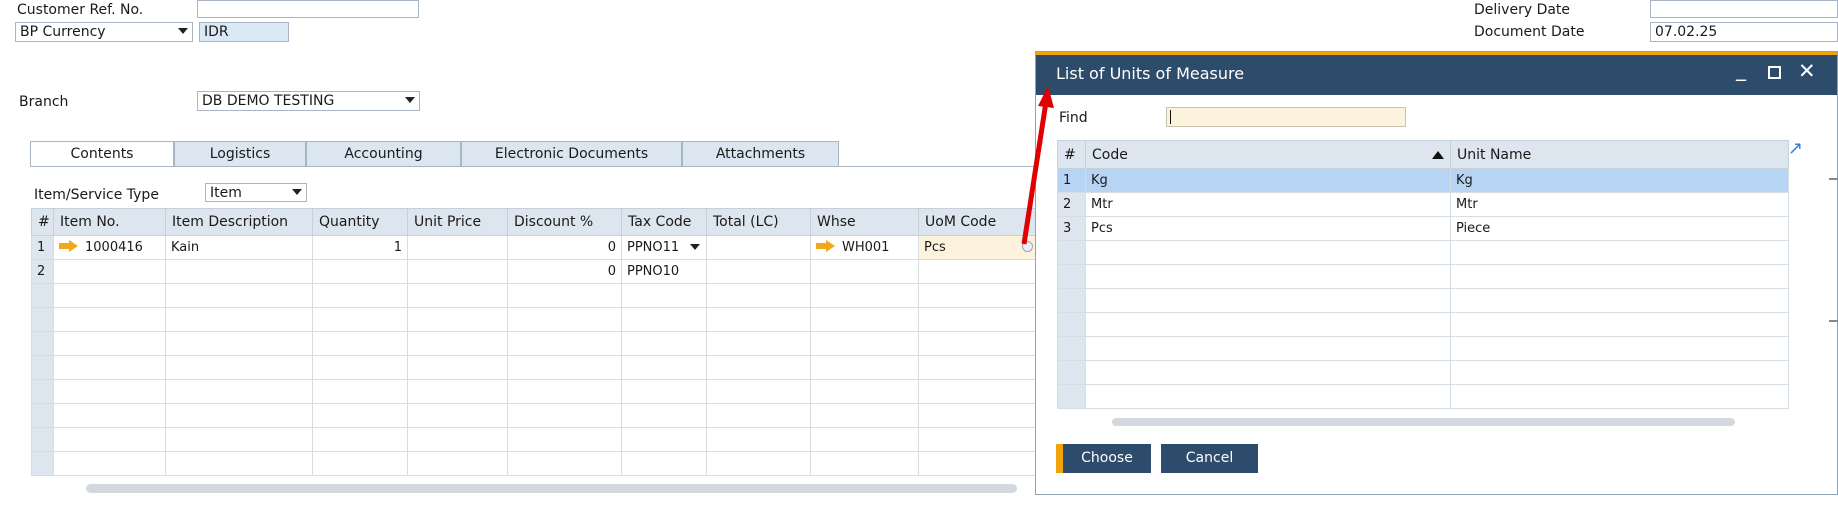 Image resolution: width=1838 pixels, height=523 pixels. I want to click on tax-code-cell: PPNO11, so click(664, 247).